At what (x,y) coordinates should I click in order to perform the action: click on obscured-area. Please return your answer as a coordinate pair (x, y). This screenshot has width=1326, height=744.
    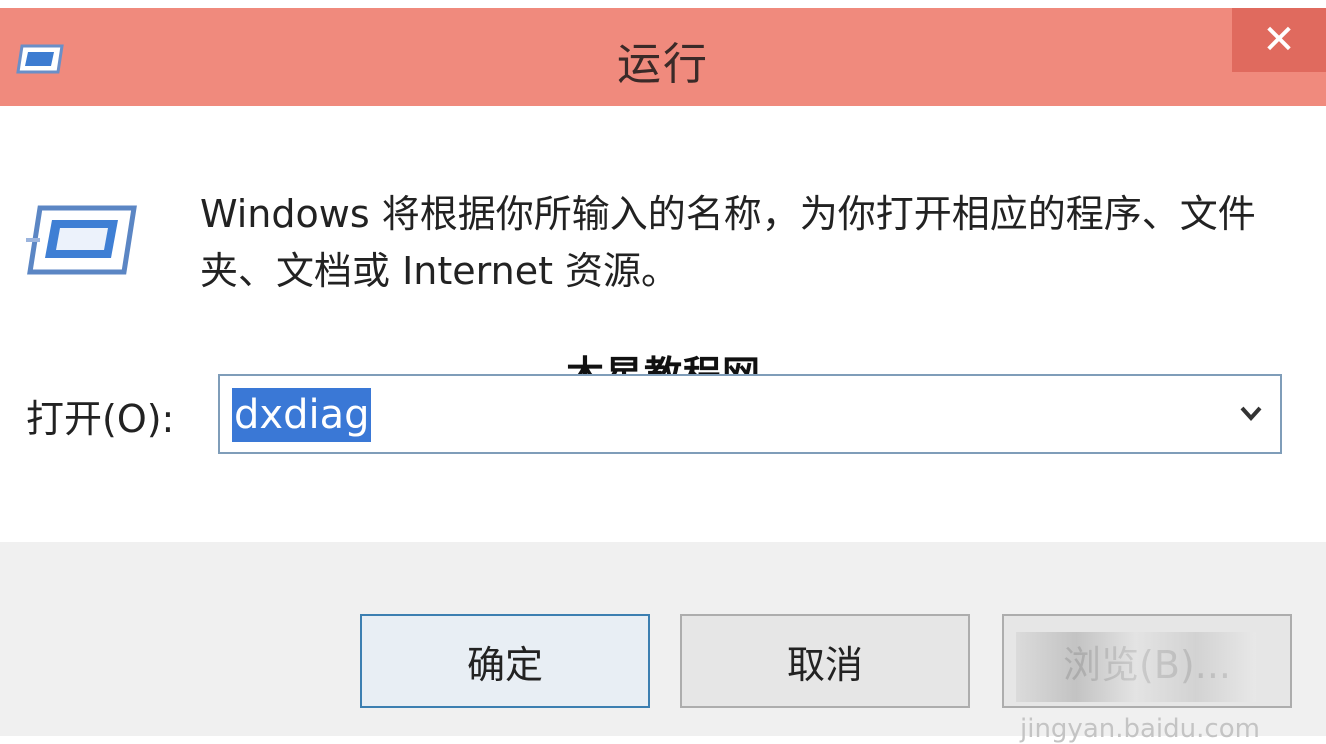
    Looking at the image, I should click on (1136, 667).